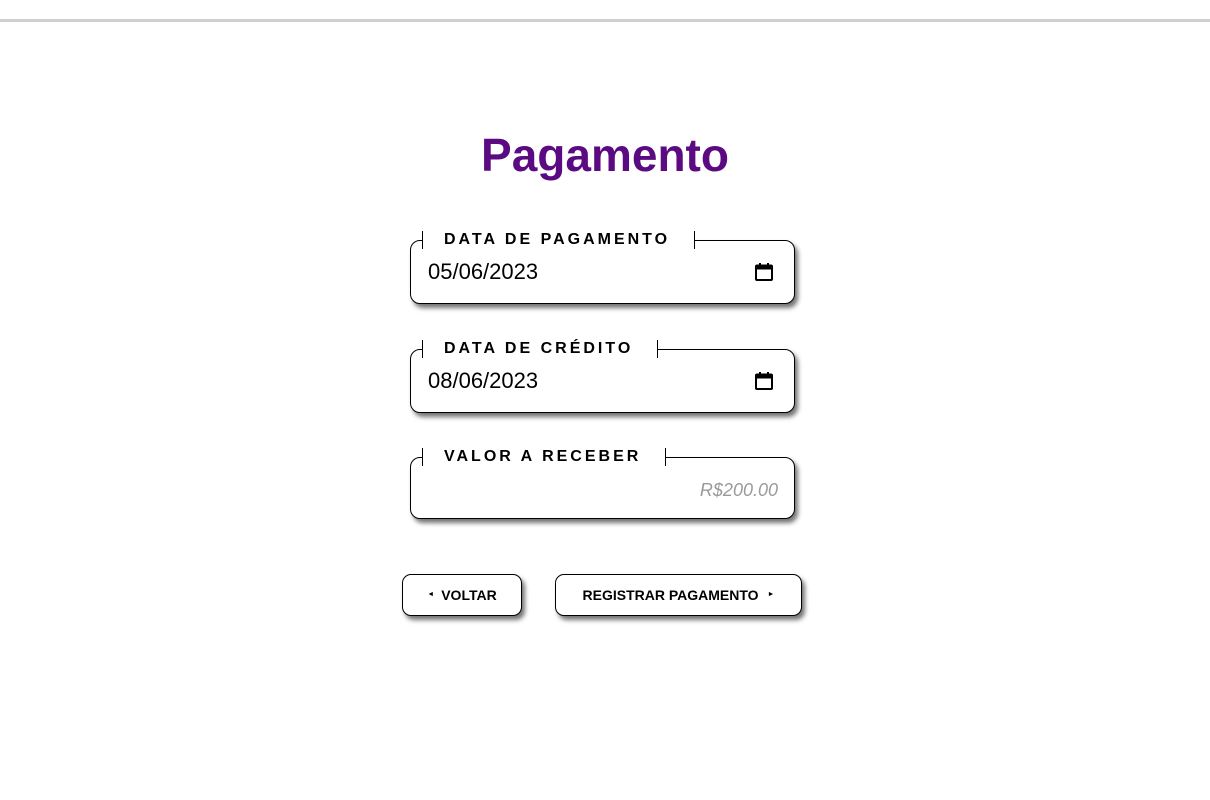 This screenshot has width=1210, height=800. What do you see at coordinates (670, 595) in the screenshot?
I see `register-payment-button-label: REGISTRAR PAGAMENTO` at bounding box center [670, 595].